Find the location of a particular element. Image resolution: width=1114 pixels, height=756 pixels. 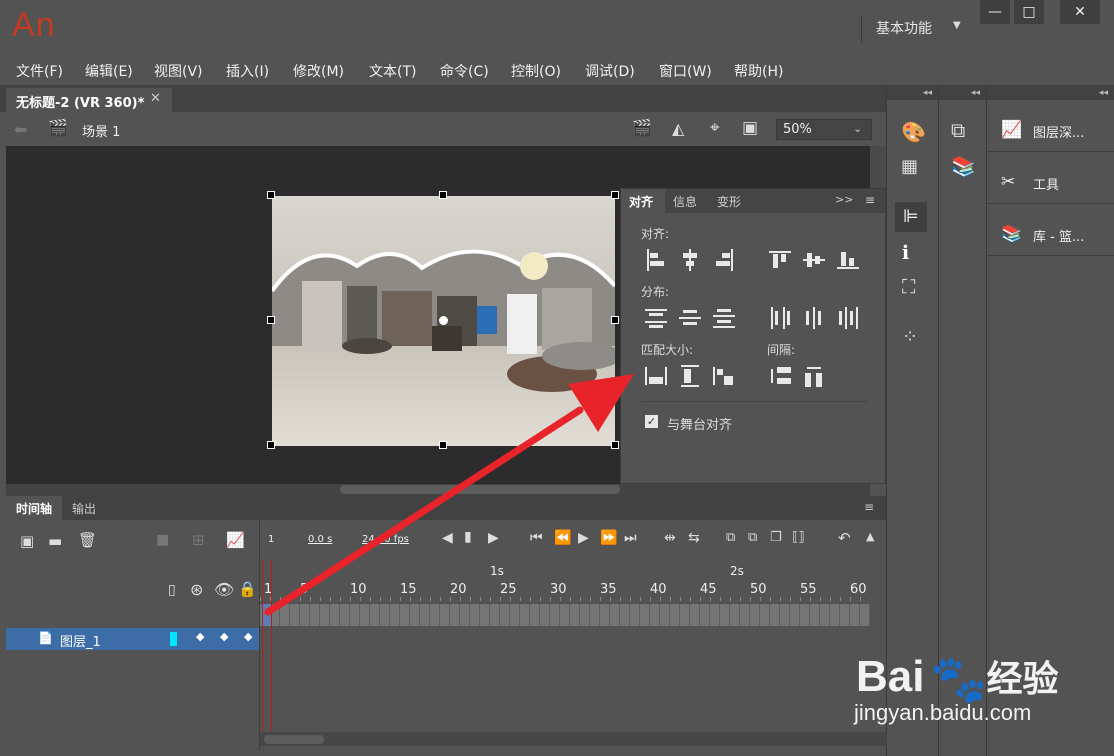

baidu-paw-icon: 🐾 is located at coordinates (959, 679).